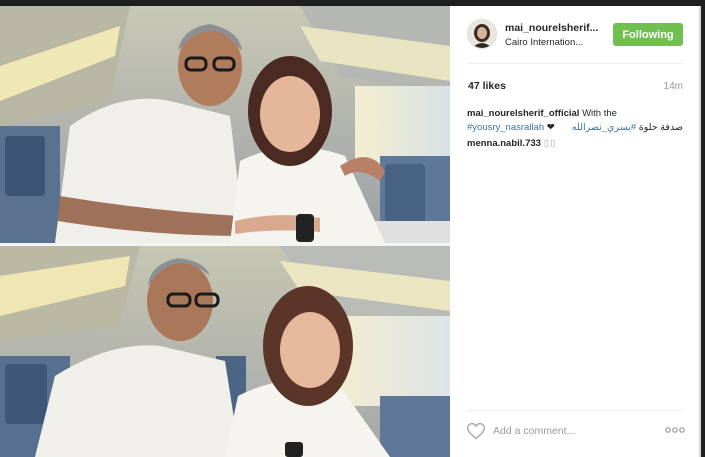 The image size is (705, 457). Describe the element at coordinates (660, 127) in the screenshot. I see `caption-arabic-text: صدفة حلوة` at that location.